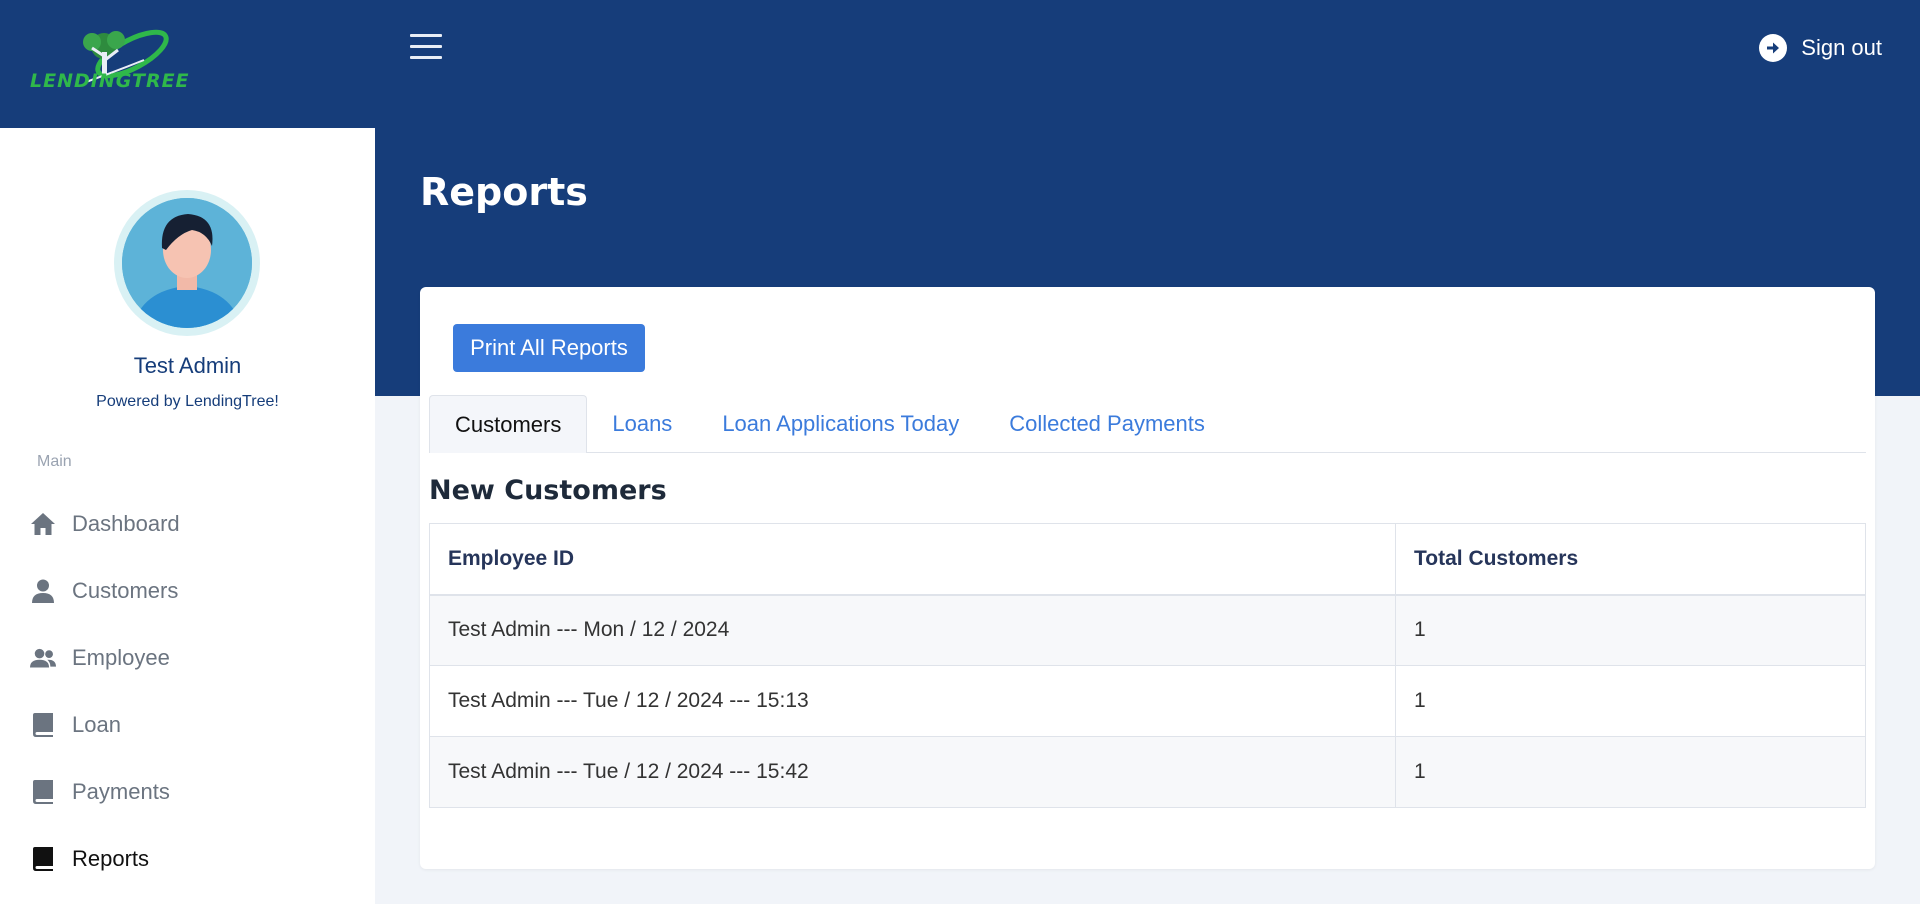 This screenshot has width=1920, height=904. What do you see at coordinates (110, 81) in the screenshot?
I see `logo-text: LENDINGTREE` at bounding box center [110, 81].